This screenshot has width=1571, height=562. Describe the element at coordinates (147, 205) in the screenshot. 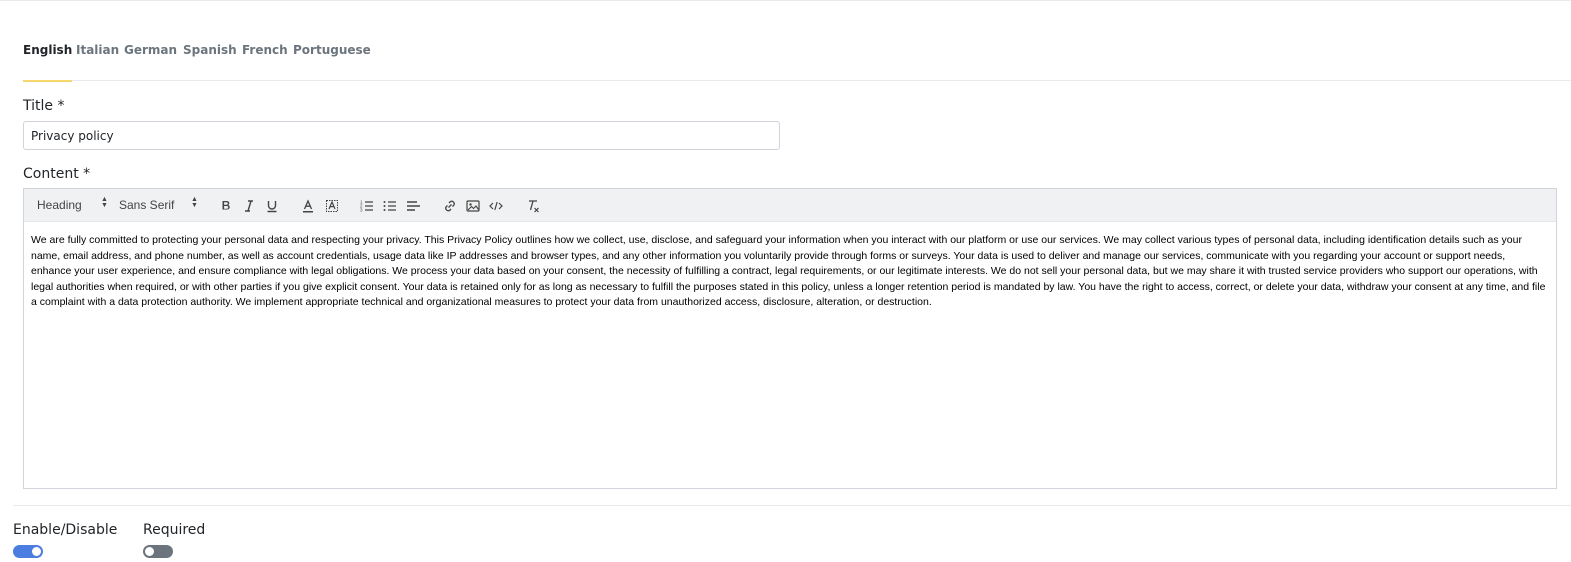

I see `font-select-label: Sans Serif` at that location.